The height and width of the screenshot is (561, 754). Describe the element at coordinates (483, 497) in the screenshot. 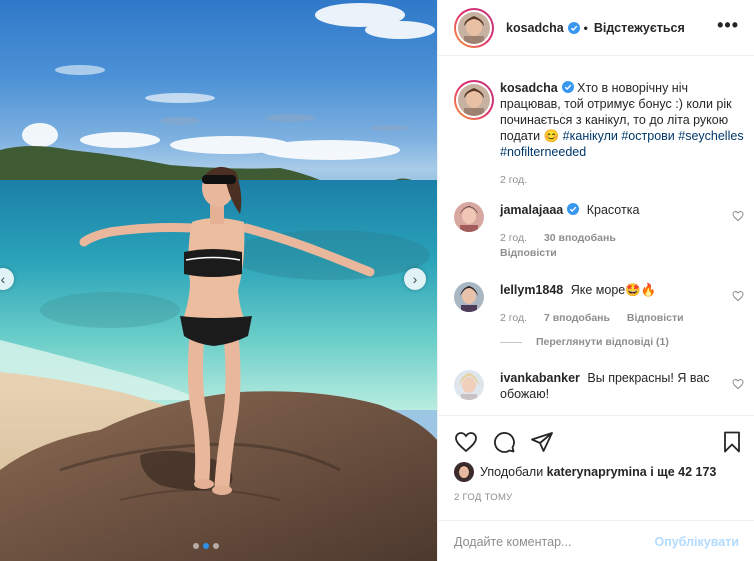

I see `post-timestamp: 2 ГОД ТОМУ` at that location.